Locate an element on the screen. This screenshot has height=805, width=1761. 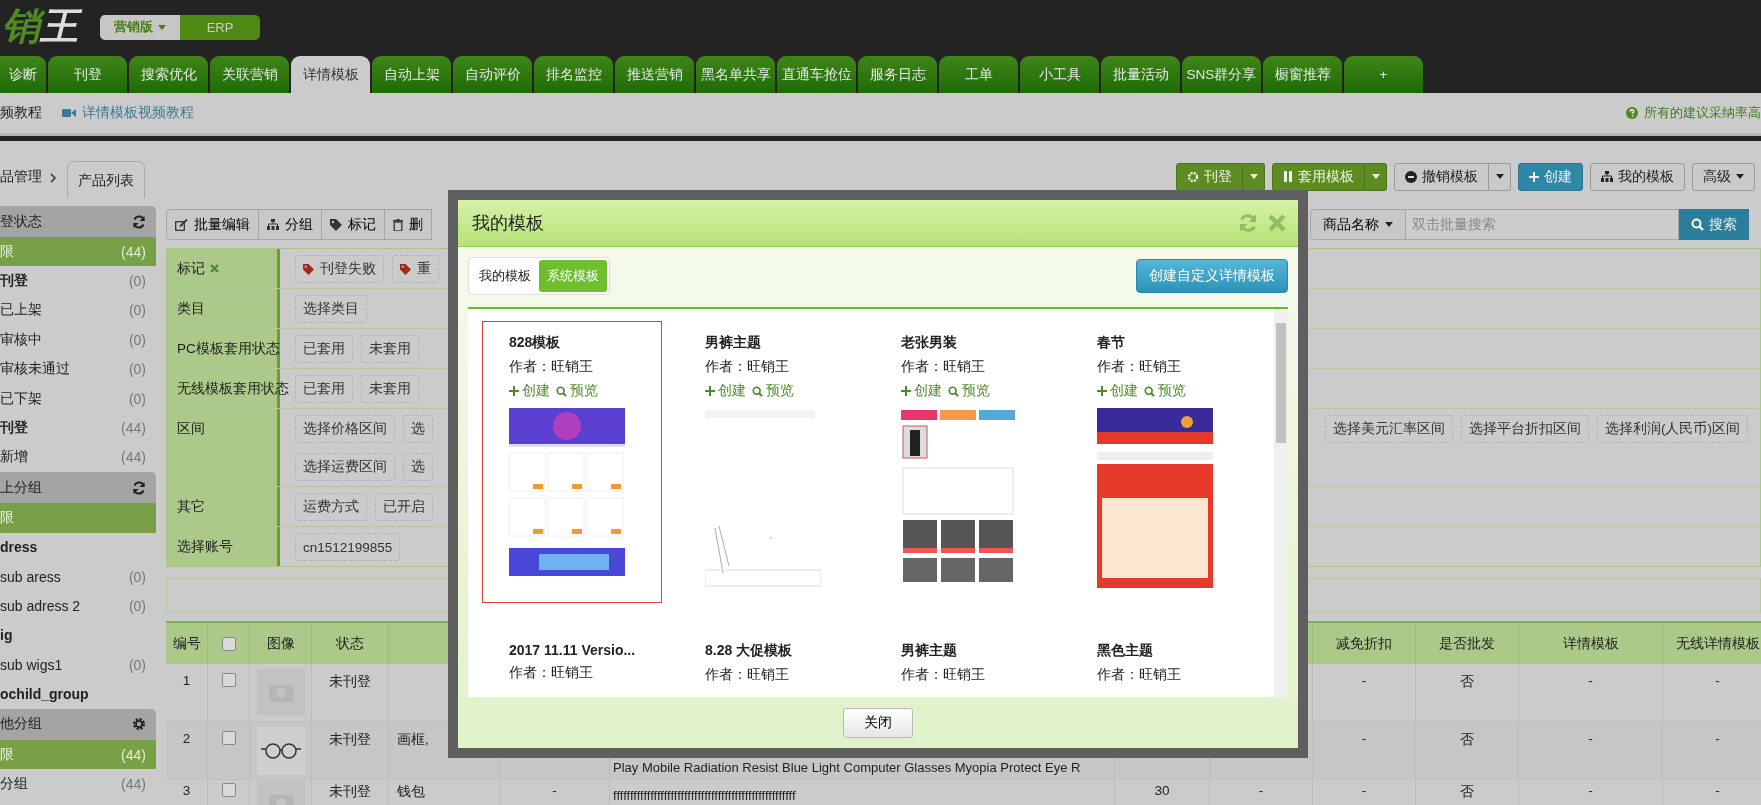
sidebar-item: ochild_group is located at coordinates (78, 694).